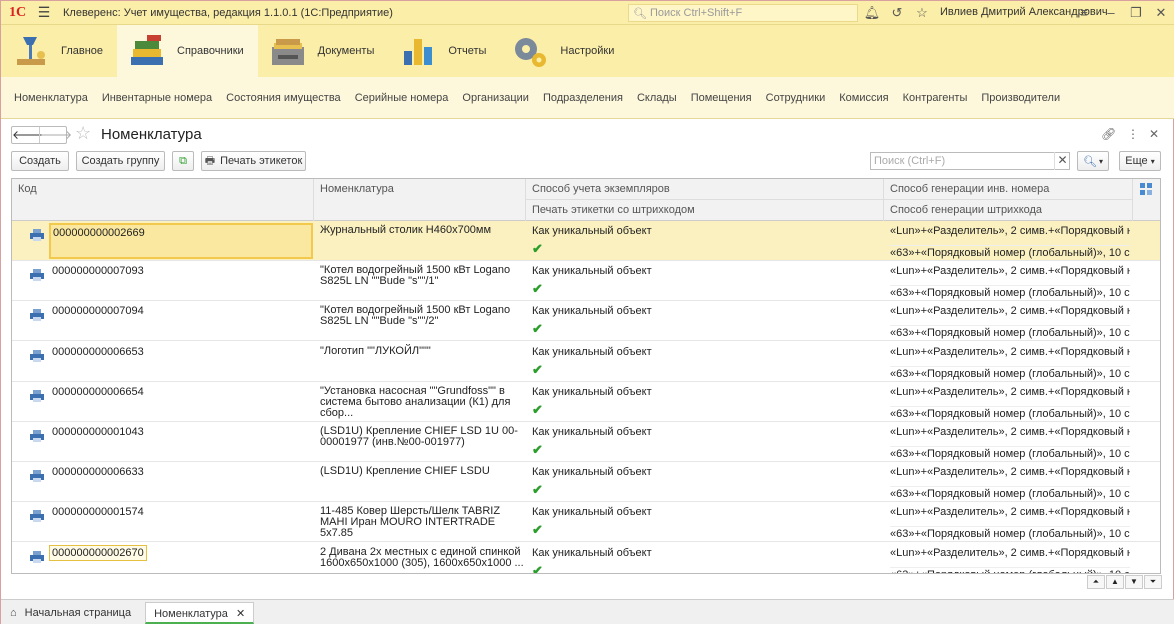 The height and width of the screenshot is (624, 1174). I want to click on cell-code: 000000000001574, so click(98, 512).